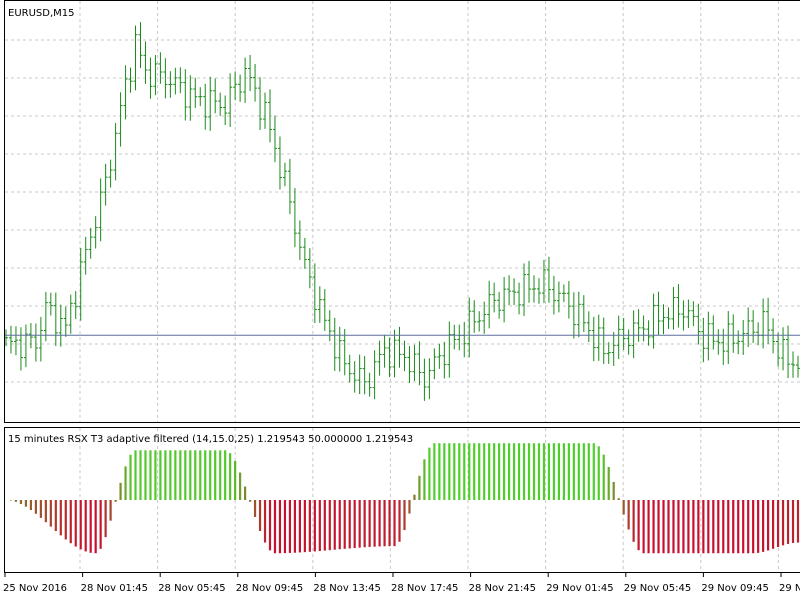  What do you see at coordinates (789, 588) in the screenshot?
I see `time-tick-label: 29 Nov 13:45` at bounding box center [789, 588].